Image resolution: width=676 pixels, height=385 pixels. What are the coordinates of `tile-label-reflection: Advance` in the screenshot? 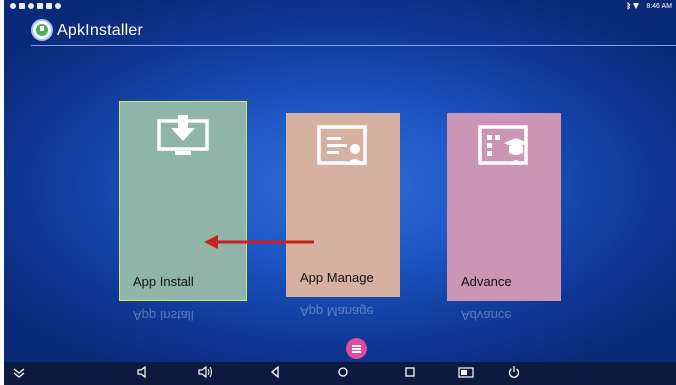 It's located at (486, 315).